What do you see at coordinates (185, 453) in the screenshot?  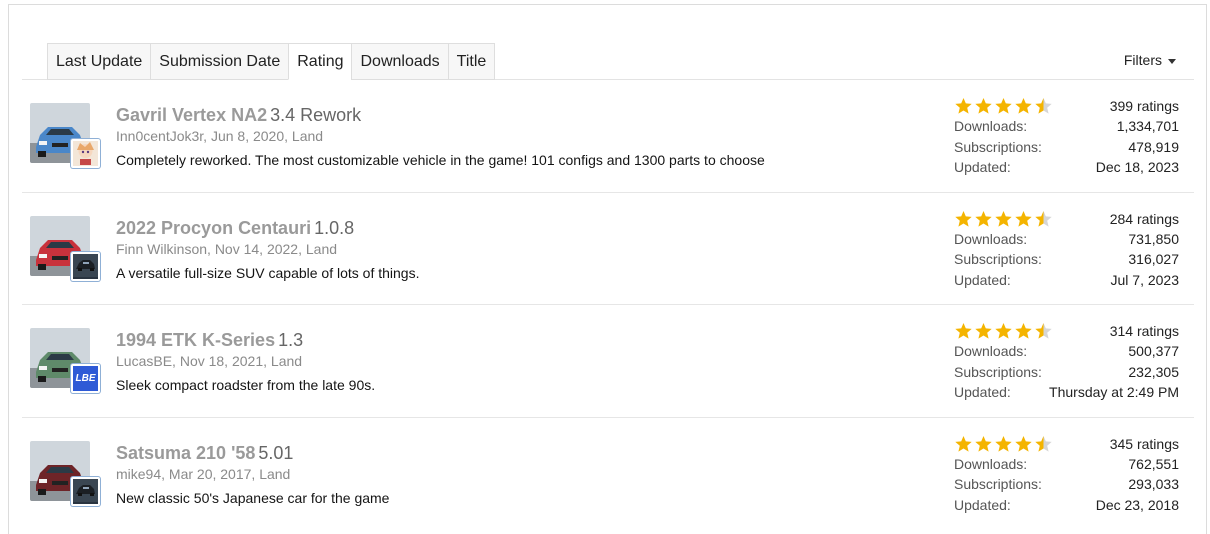 I see `resource-title: Satsuma 210 '58` at bounding box center [185, 453].